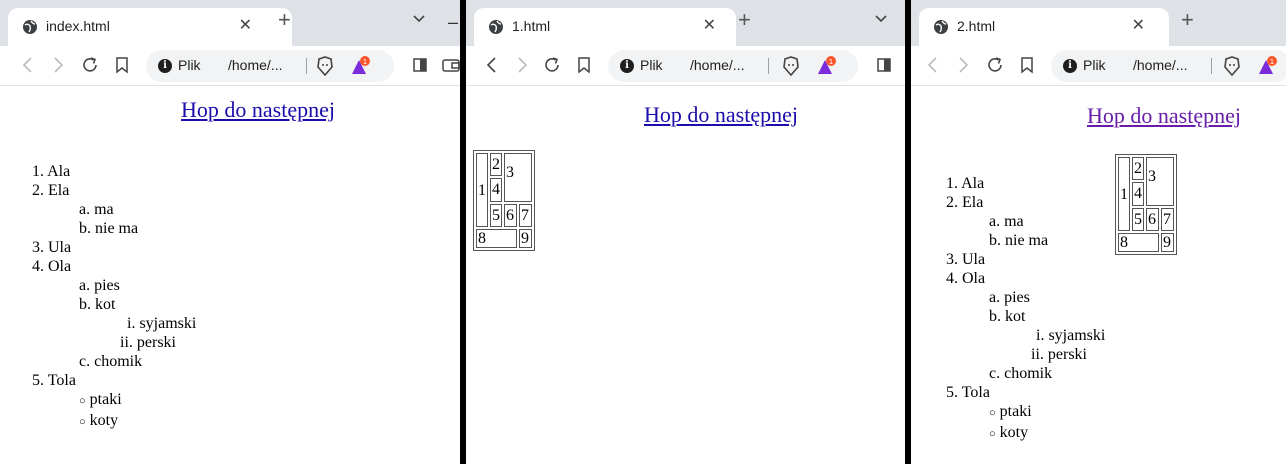 The height and width of the screenshot is (464, 1286). Describe the element at coordinates (453, 22) in the screenshot. I see `minimize-icon: –` at that location.